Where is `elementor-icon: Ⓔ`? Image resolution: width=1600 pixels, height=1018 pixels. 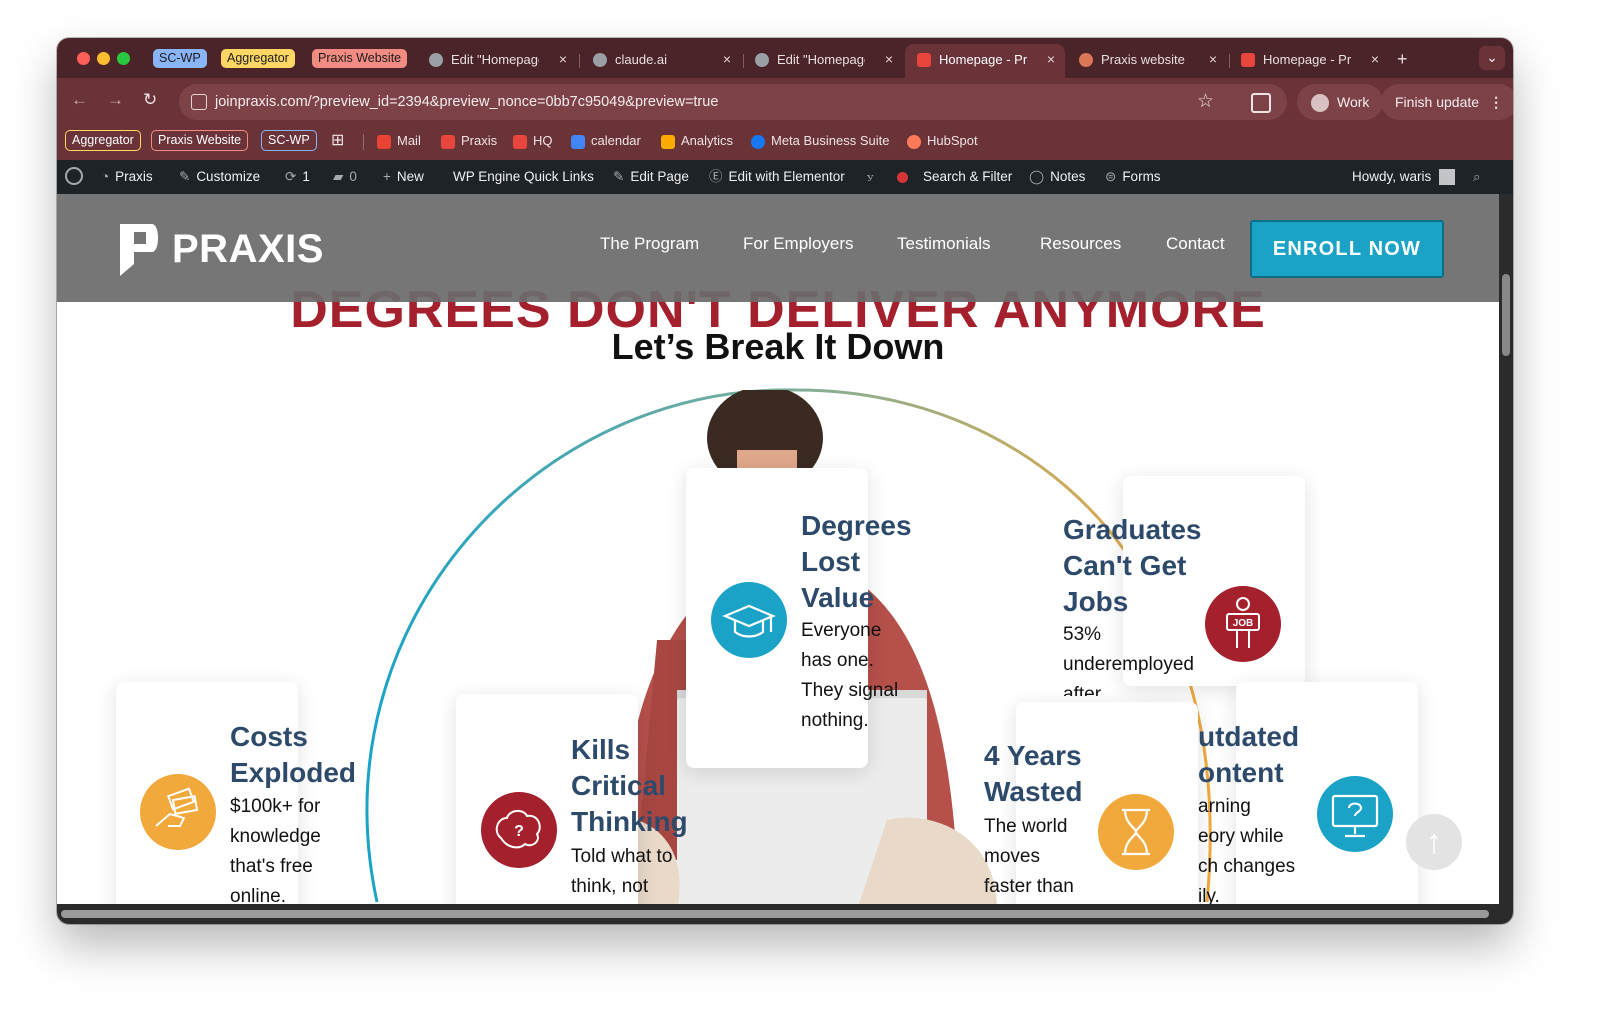 elementor-icon: Ⓔ is located at coordinates (716, 176).